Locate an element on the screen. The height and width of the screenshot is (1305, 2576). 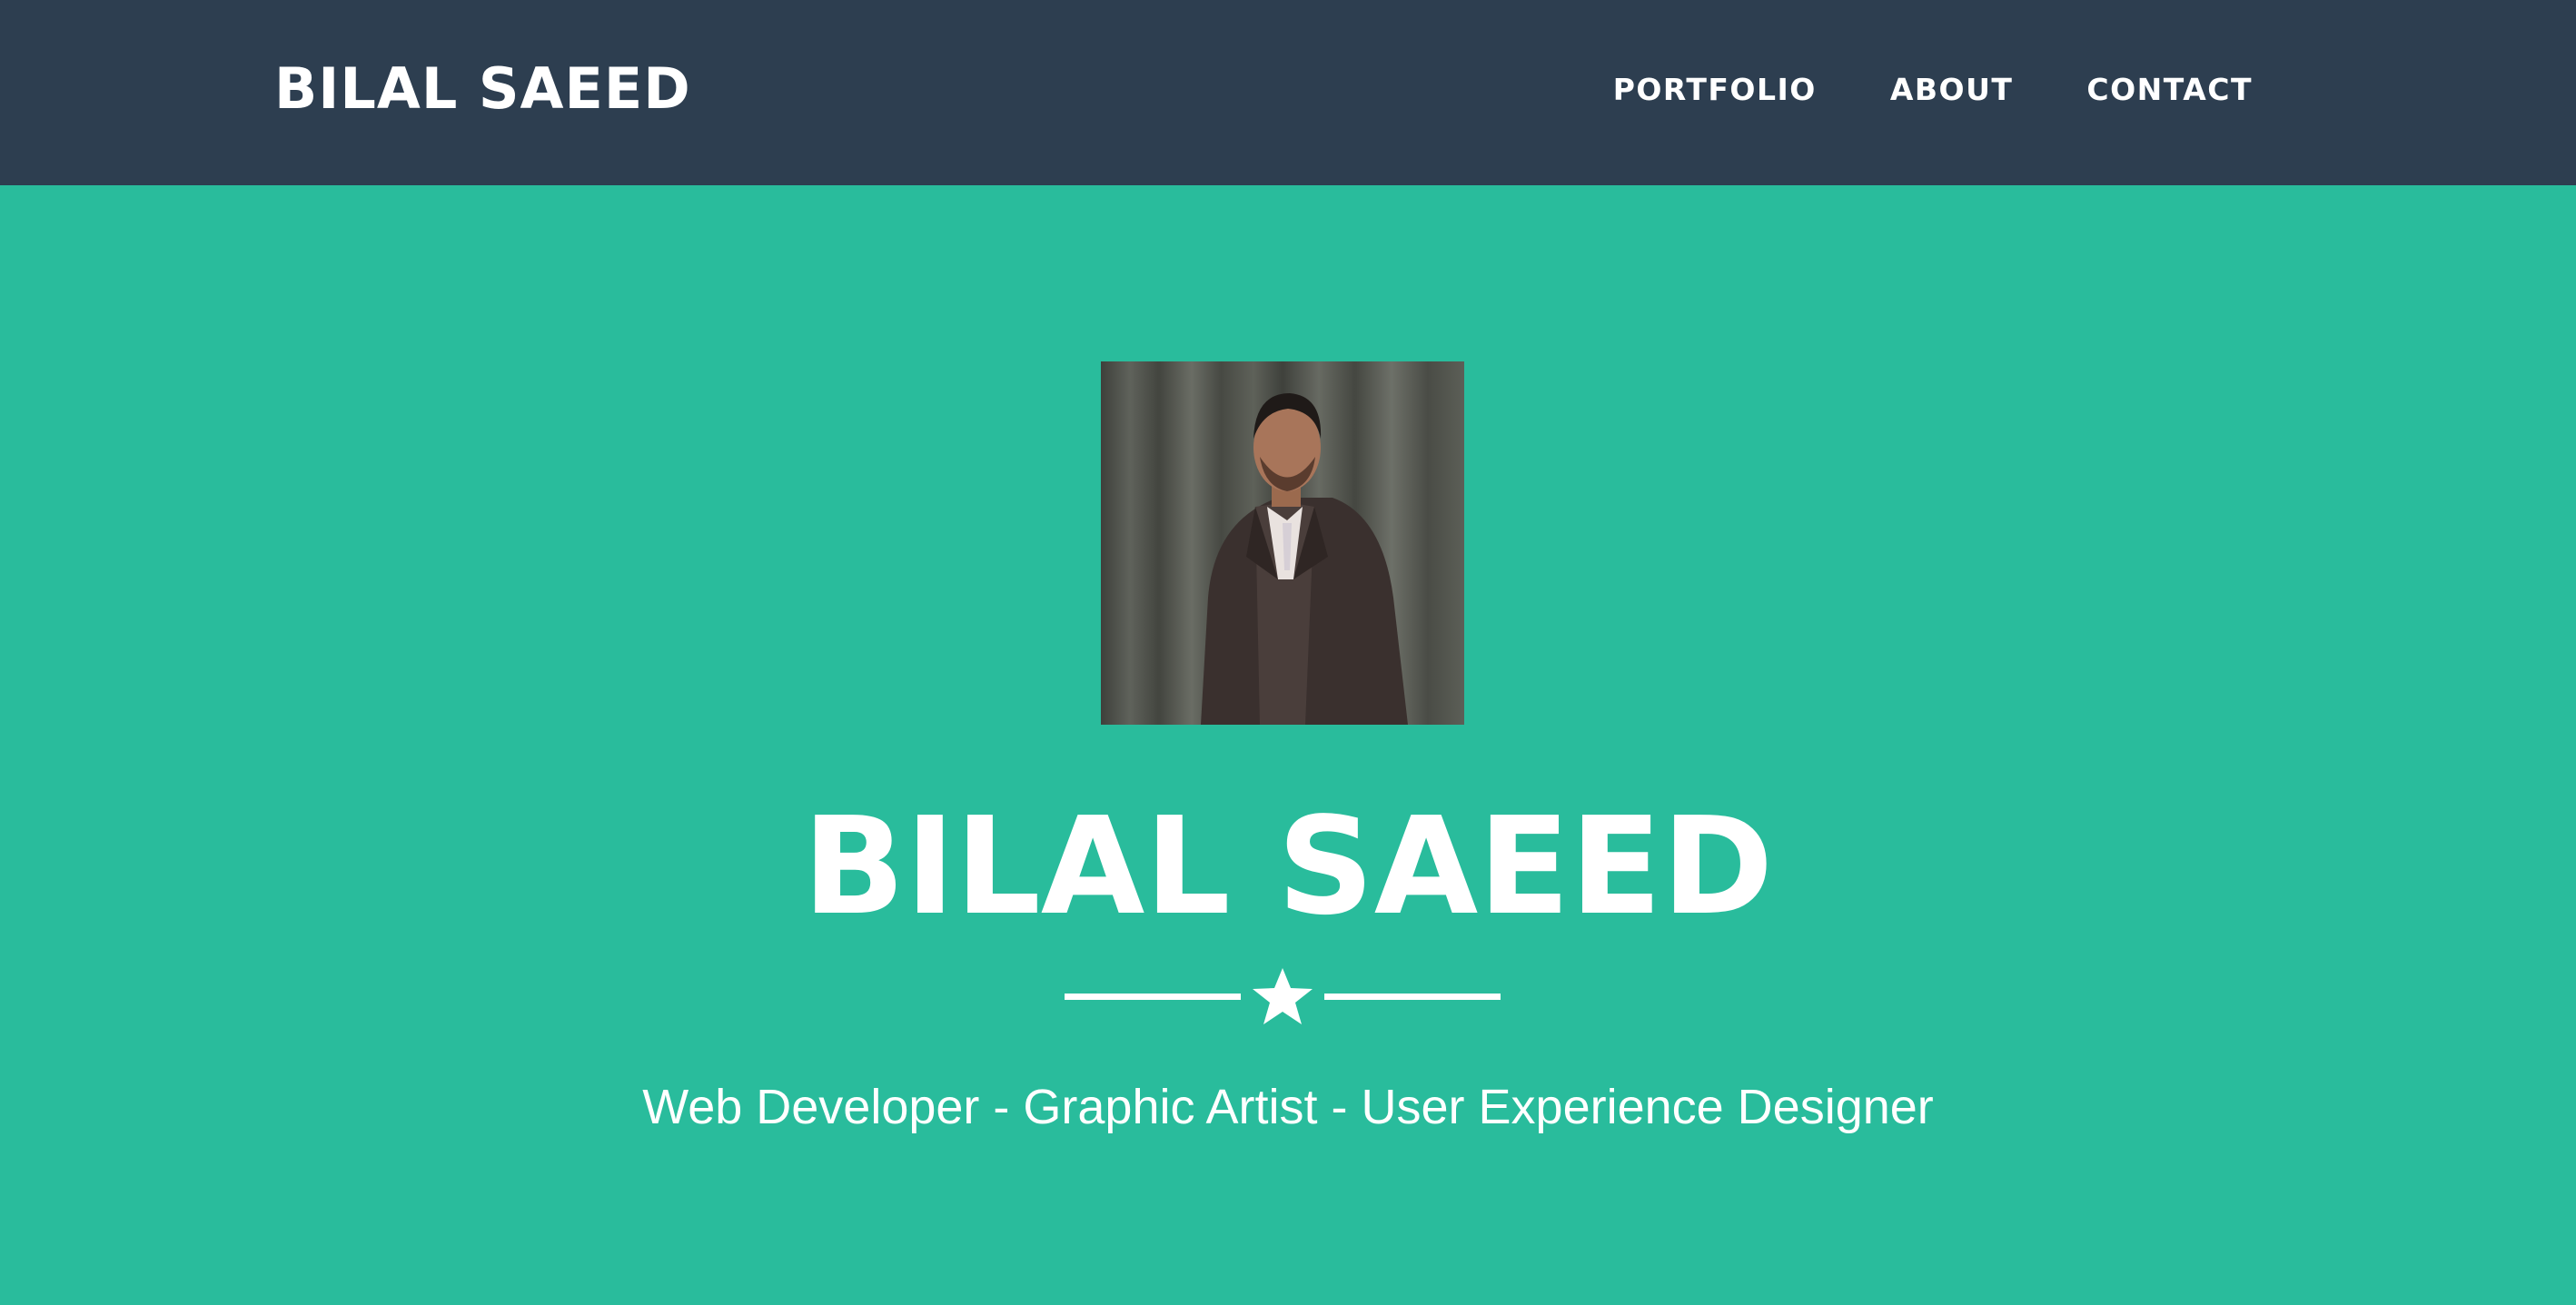
navbar: BILAL SAEED PORTFOLIO ABOUT CONTACT is located at coordinates (1288, 92).